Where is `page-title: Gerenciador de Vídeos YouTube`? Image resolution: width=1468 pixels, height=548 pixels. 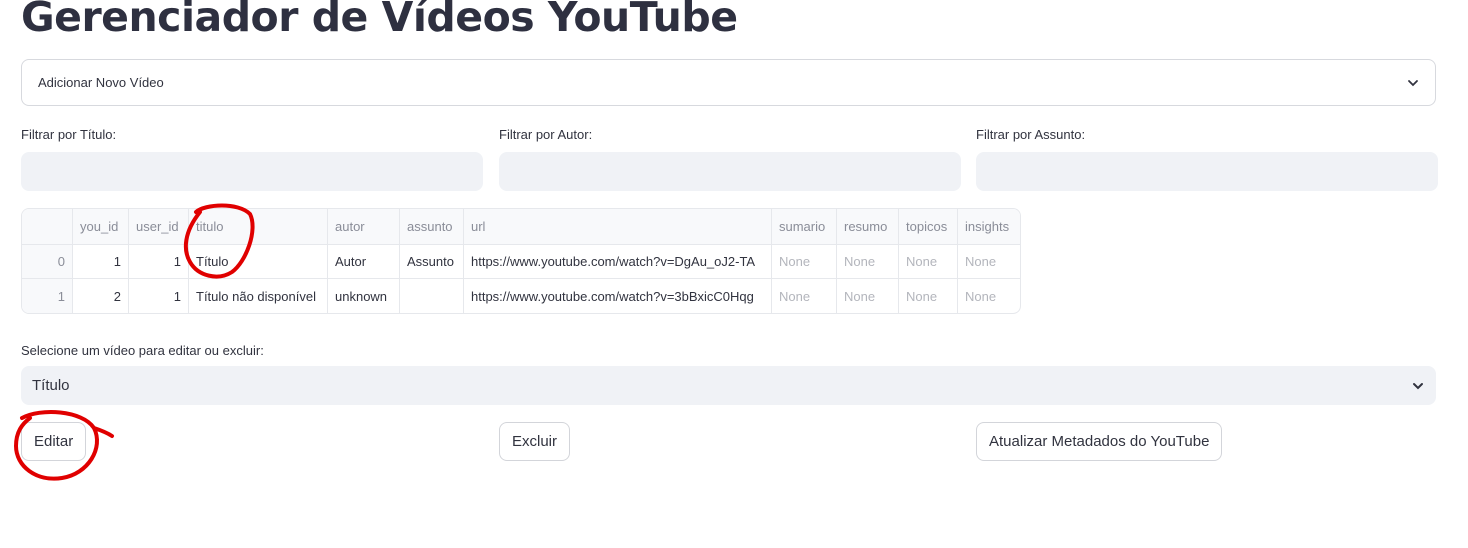 page-title: Gerenciador de Vídeos YouTube is located at coordinates (379, 20).